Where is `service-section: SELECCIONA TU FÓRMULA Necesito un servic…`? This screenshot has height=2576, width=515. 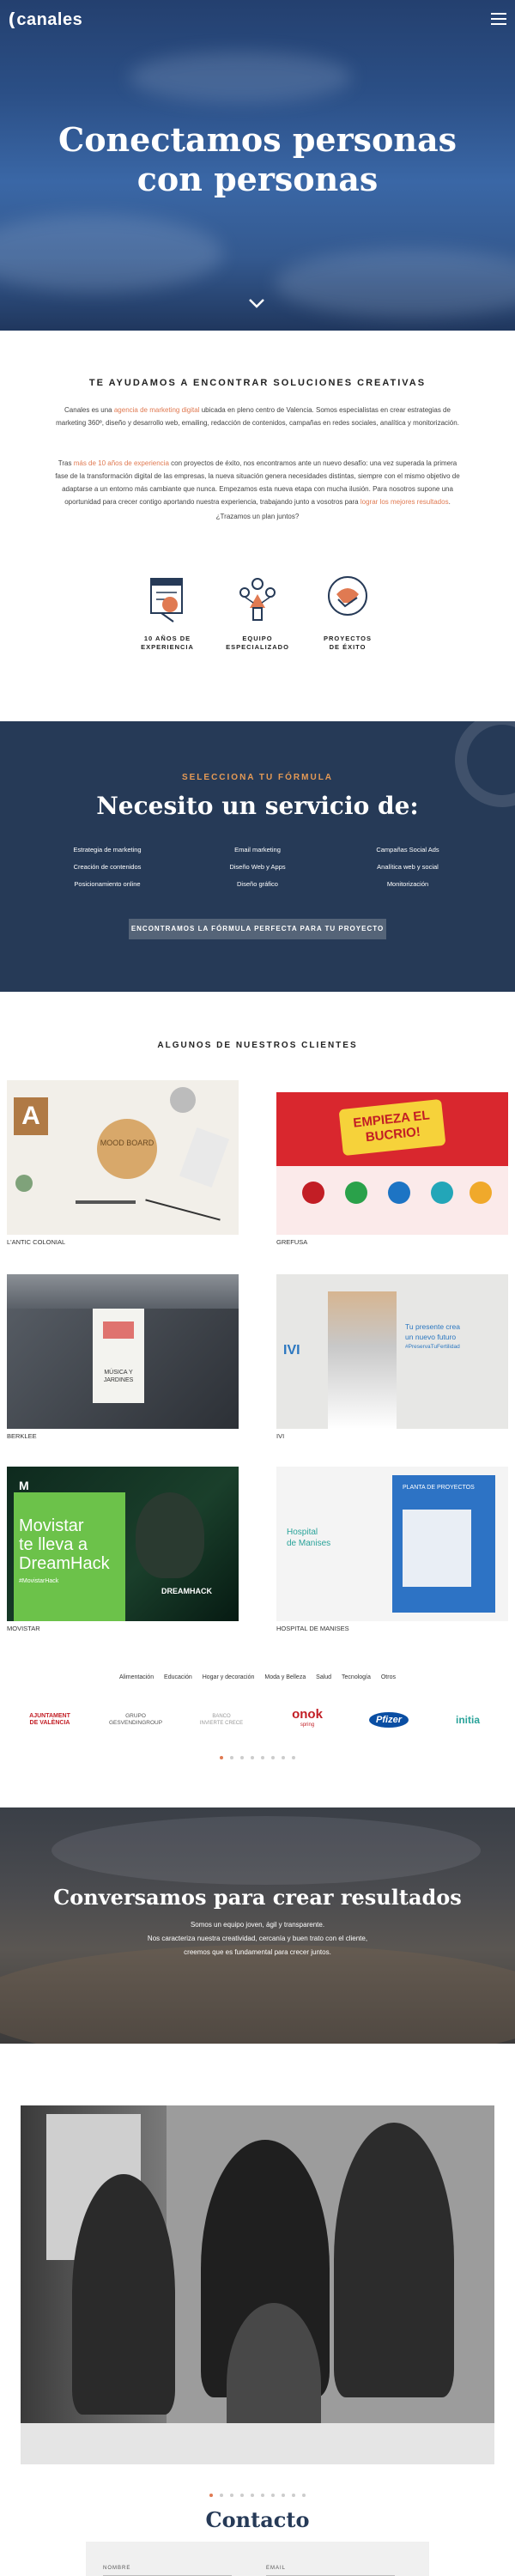 service-section: SELECCIONA TU FÓRMULA Necesito un servic… is located at coordinates (257, 856).